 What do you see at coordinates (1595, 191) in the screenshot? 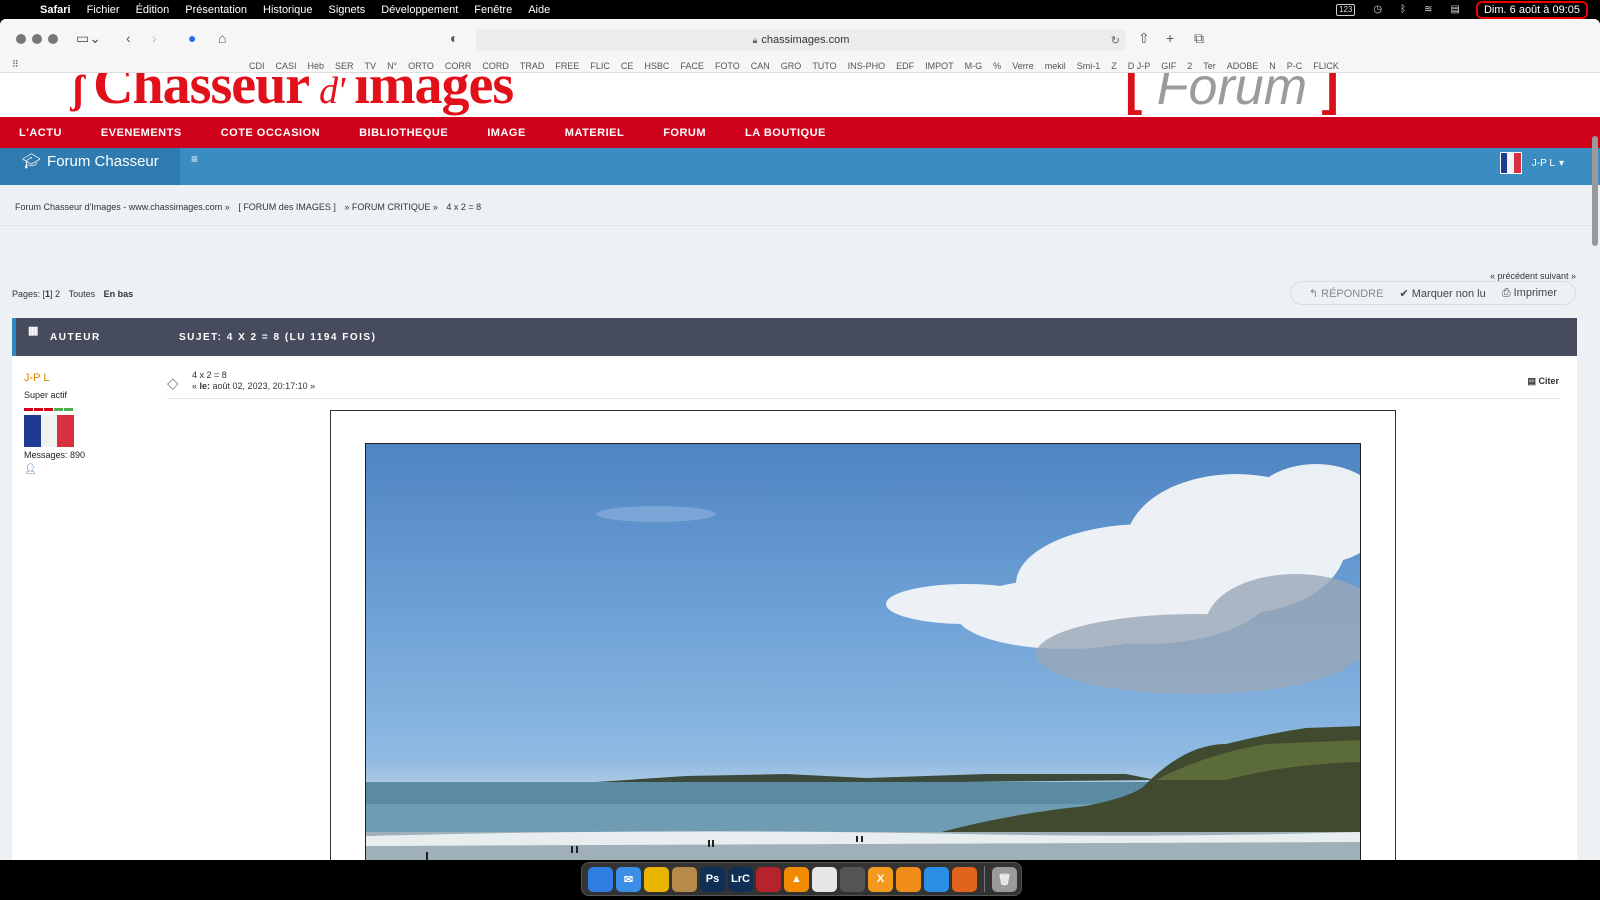
I see `page-scrollbar` at bounding box center [1595, 191].